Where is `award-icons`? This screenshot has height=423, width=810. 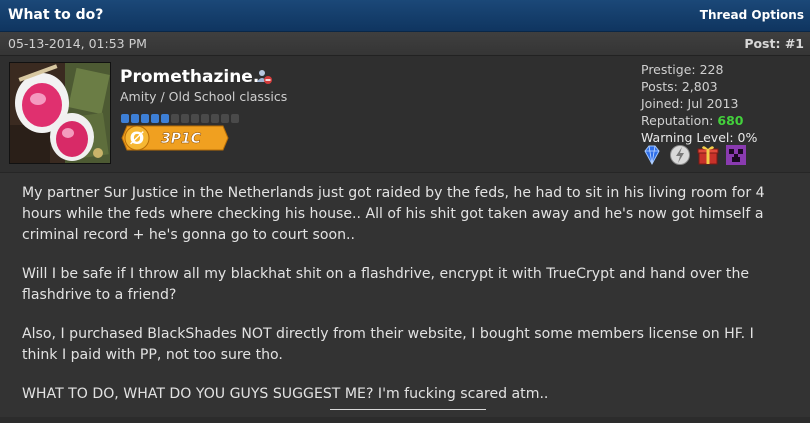 award-icons is located at coordinates (694, 155).